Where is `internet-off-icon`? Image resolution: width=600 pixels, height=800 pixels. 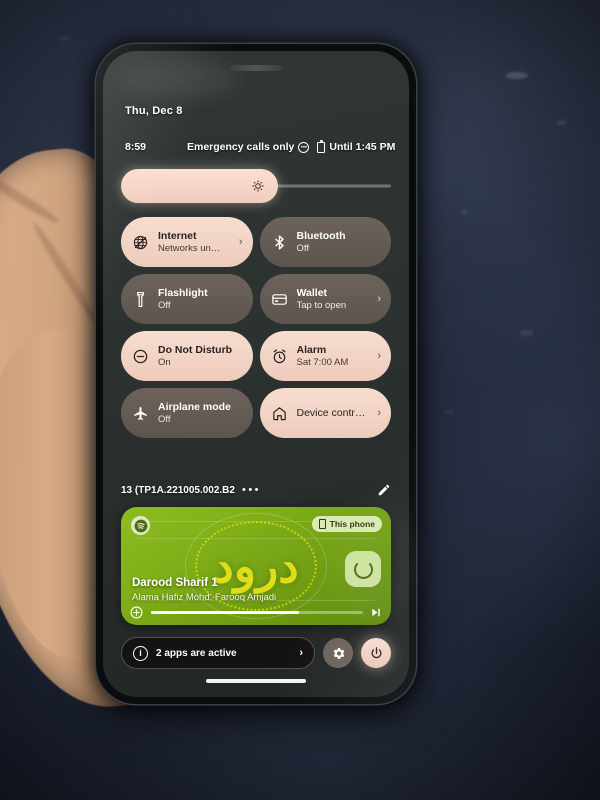 internet-off-icon is located at coordinates (140, 242).